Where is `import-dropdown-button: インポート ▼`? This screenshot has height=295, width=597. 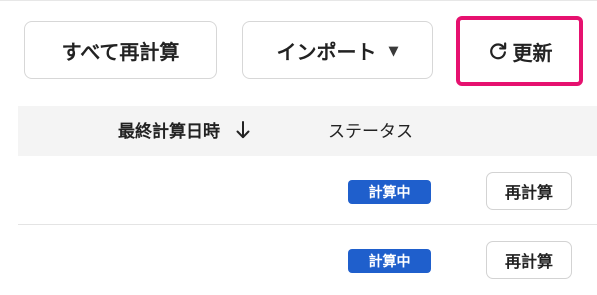 import-dropdown-button: インポート ▼ is located at coordinates (337, 50).